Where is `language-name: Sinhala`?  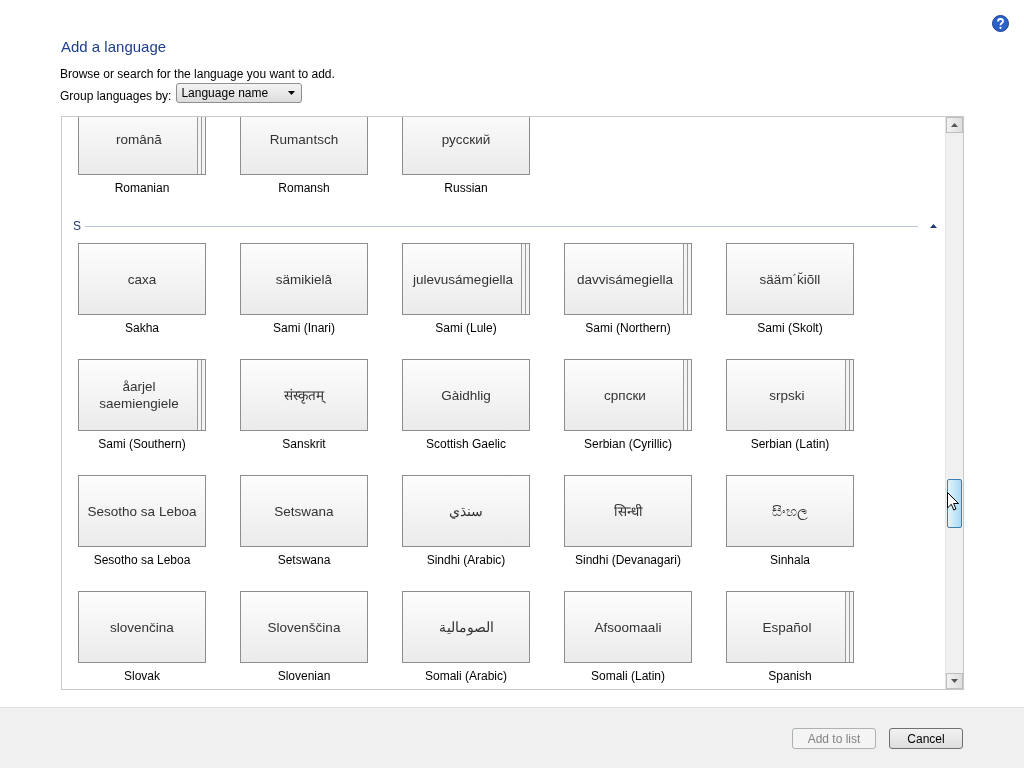
language-name: Sinhala is located at coordinates (790, 560).